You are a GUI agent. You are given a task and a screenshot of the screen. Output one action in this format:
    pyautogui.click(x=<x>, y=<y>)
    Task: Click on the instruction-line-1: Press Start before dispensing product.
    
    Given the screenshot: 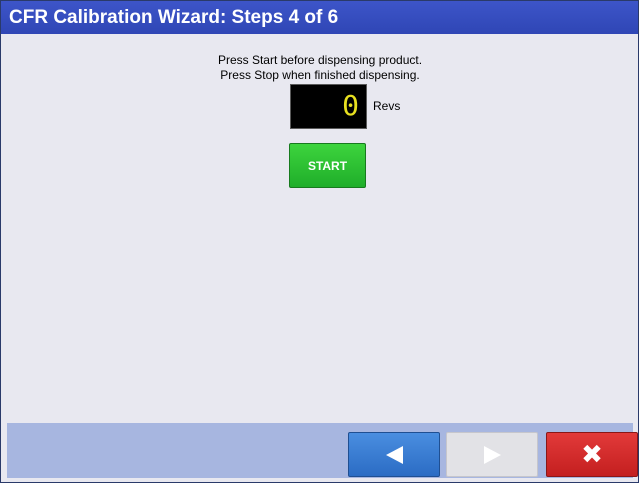 What is the action you would take?
    pyautogui.click(x=320, y=60)
    